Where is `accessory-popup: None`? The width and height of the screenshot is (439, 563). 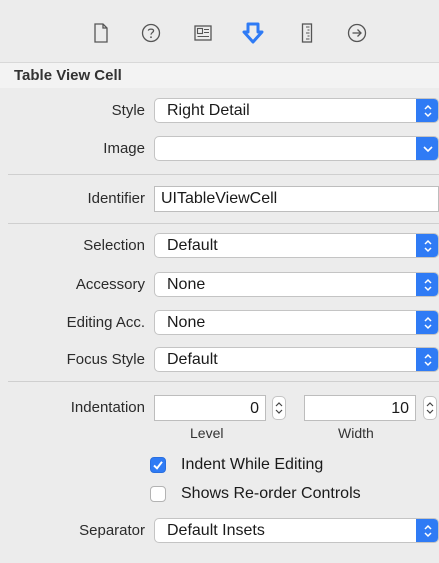 accessory-popup: None is located at coordinates (296, 284).